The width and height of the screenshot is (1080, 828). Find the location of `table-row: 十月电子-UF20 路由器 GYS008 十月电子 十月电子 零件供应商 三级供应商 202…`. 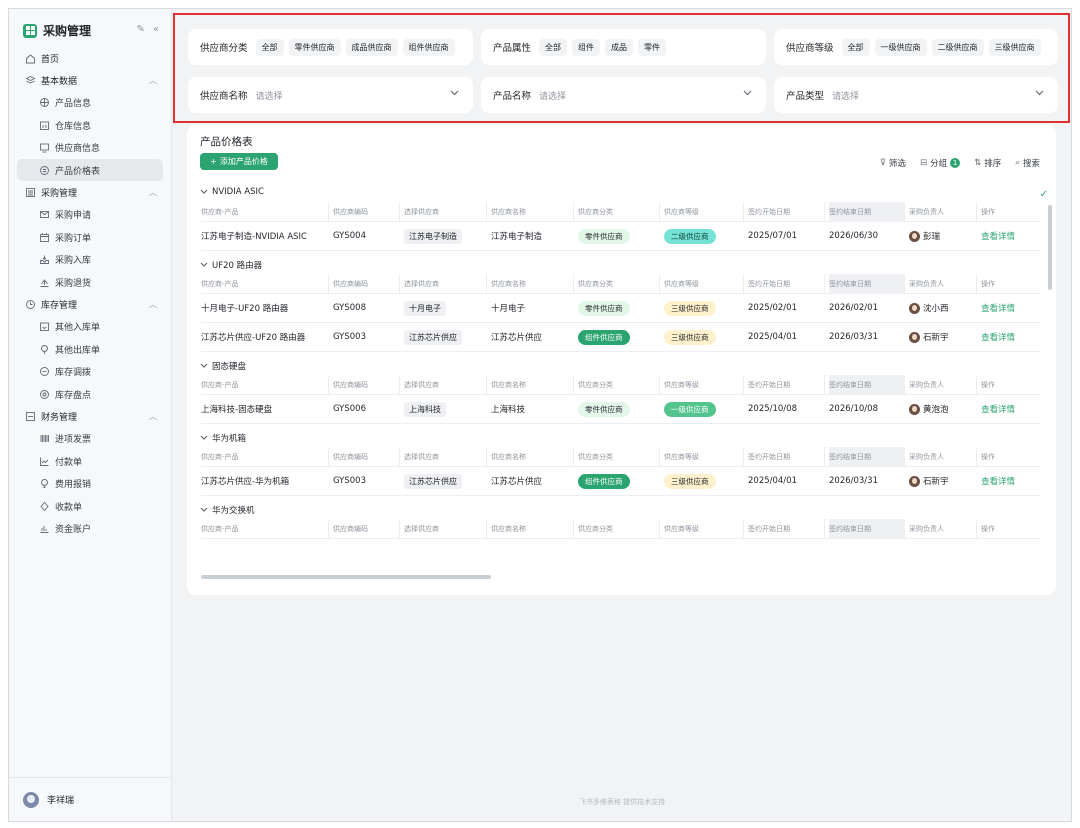

table-row: 十月电子-UF20 路由器 GYS008 十月电子 十月电子 零件供应商 三级供应商 202… is located at coordinates (621, 308).